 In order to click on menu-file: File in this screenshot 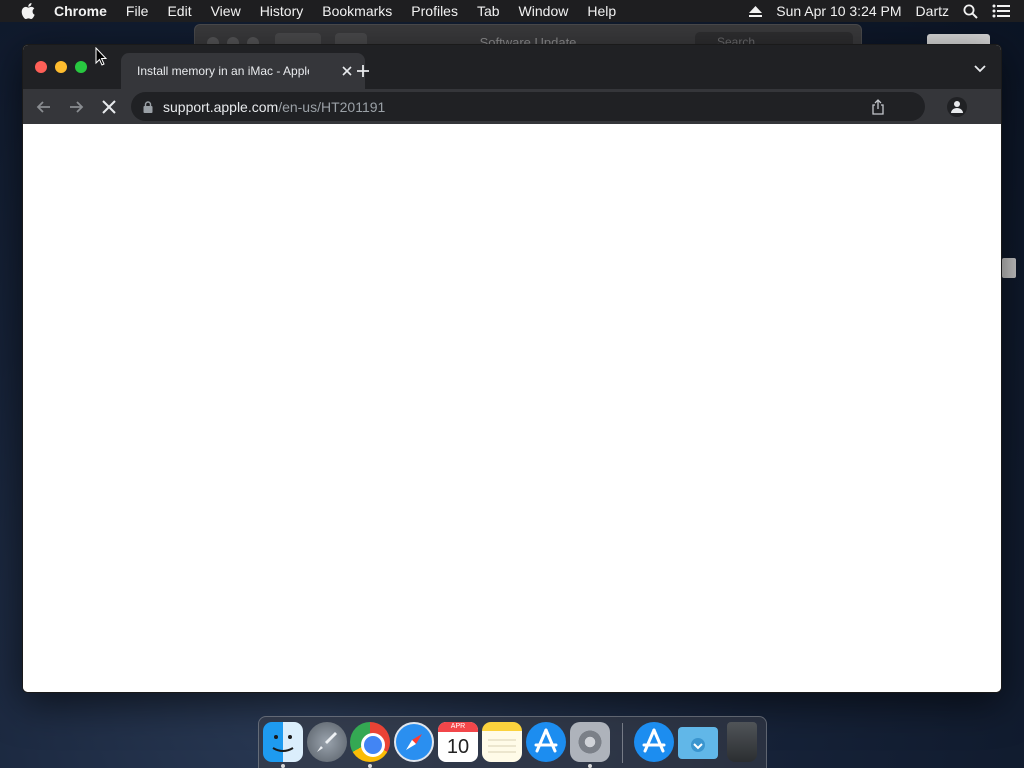, I will do `click(137, 11)`.